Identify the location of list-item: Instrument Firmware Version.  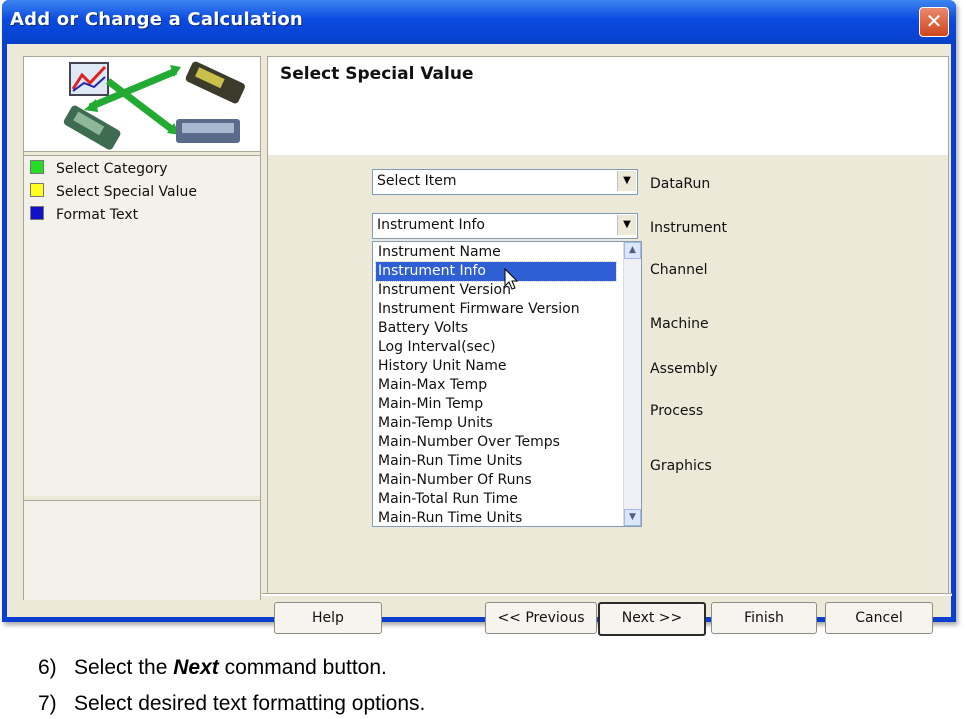
(496, 309).